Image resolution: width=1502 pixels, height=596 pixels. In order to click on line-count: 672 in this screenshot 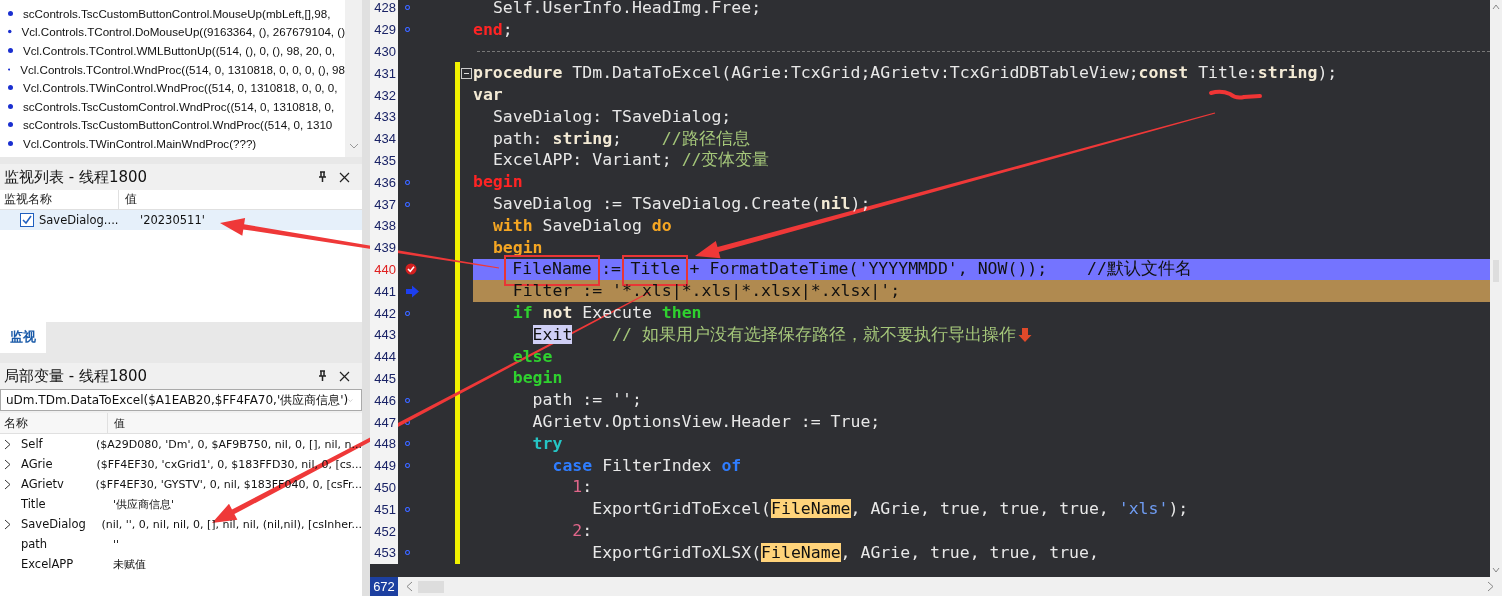, I will do `click(384, 586)`.